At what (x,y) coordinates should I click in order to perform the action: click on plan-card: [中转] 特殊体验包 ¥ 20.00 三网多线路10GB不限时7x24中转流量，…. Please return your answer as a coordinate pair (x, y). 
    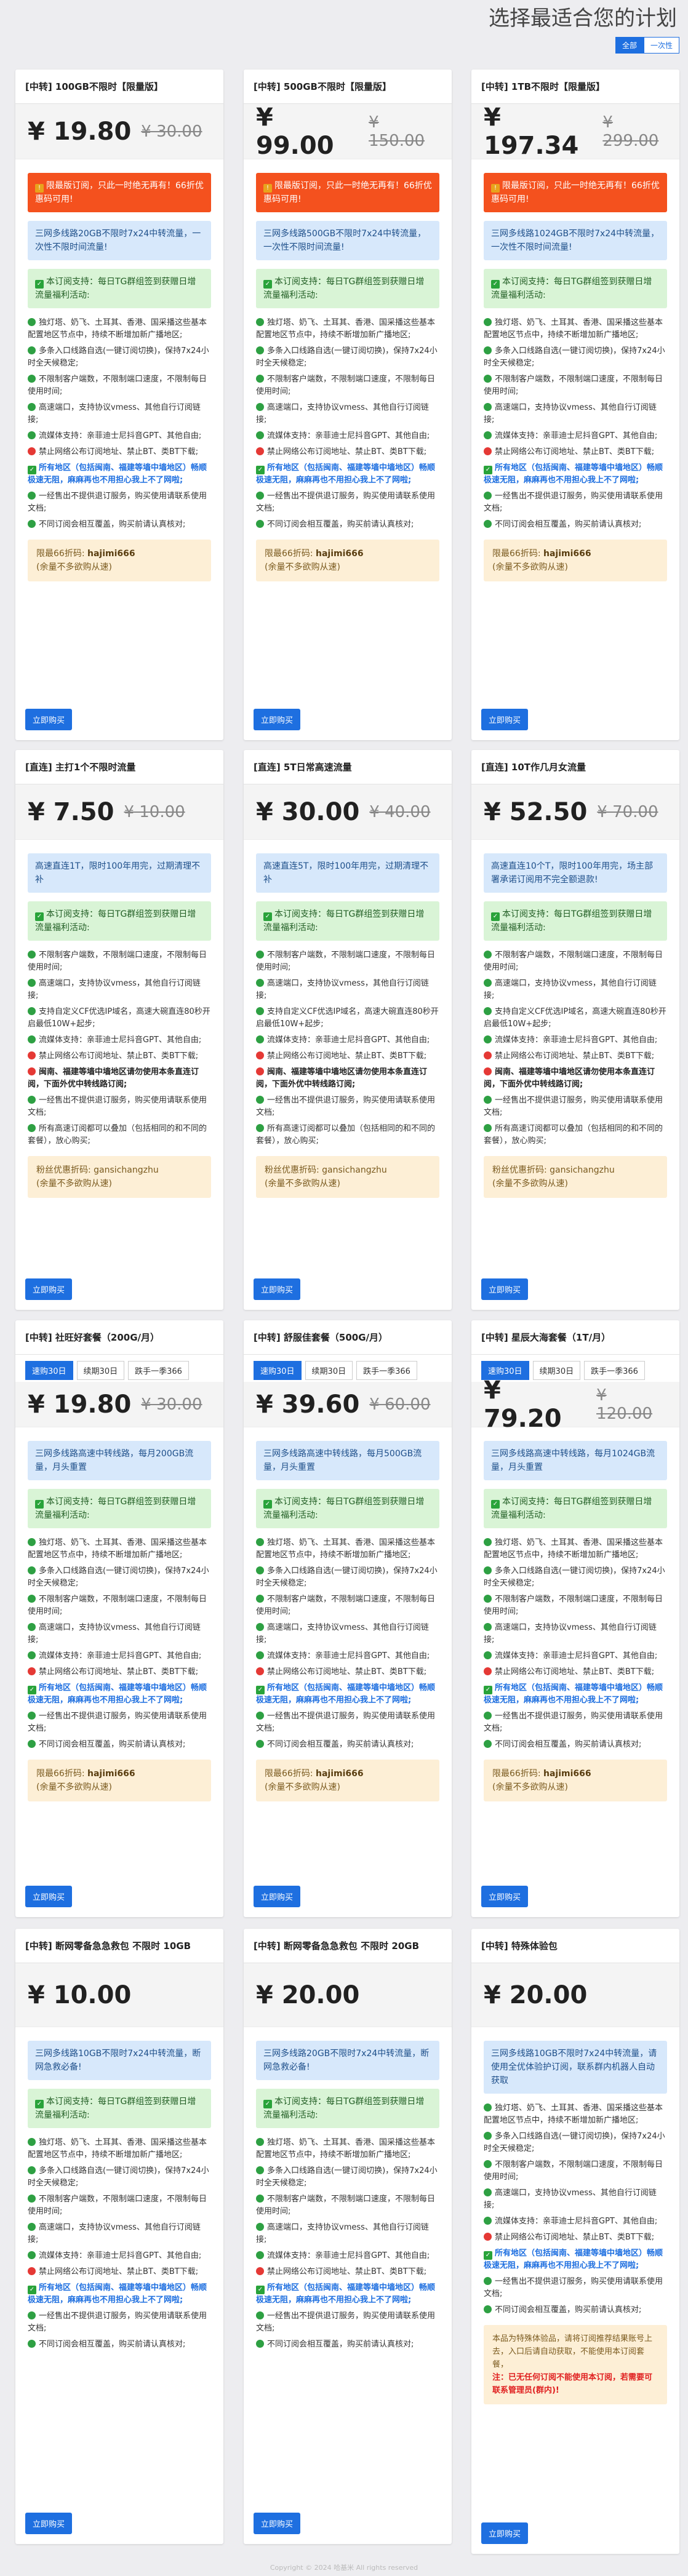
    Looking at the image, I should click on (575, 2241).